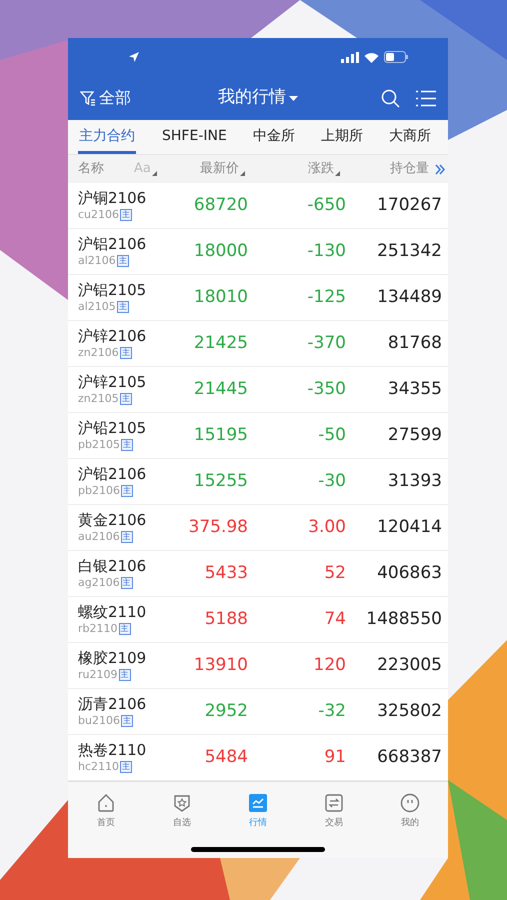 The width and height of the screenshot is (507, 900). Describe the element at coordinates (97, 260) in the screenshot. I see `contract-code: al2106` at that location.